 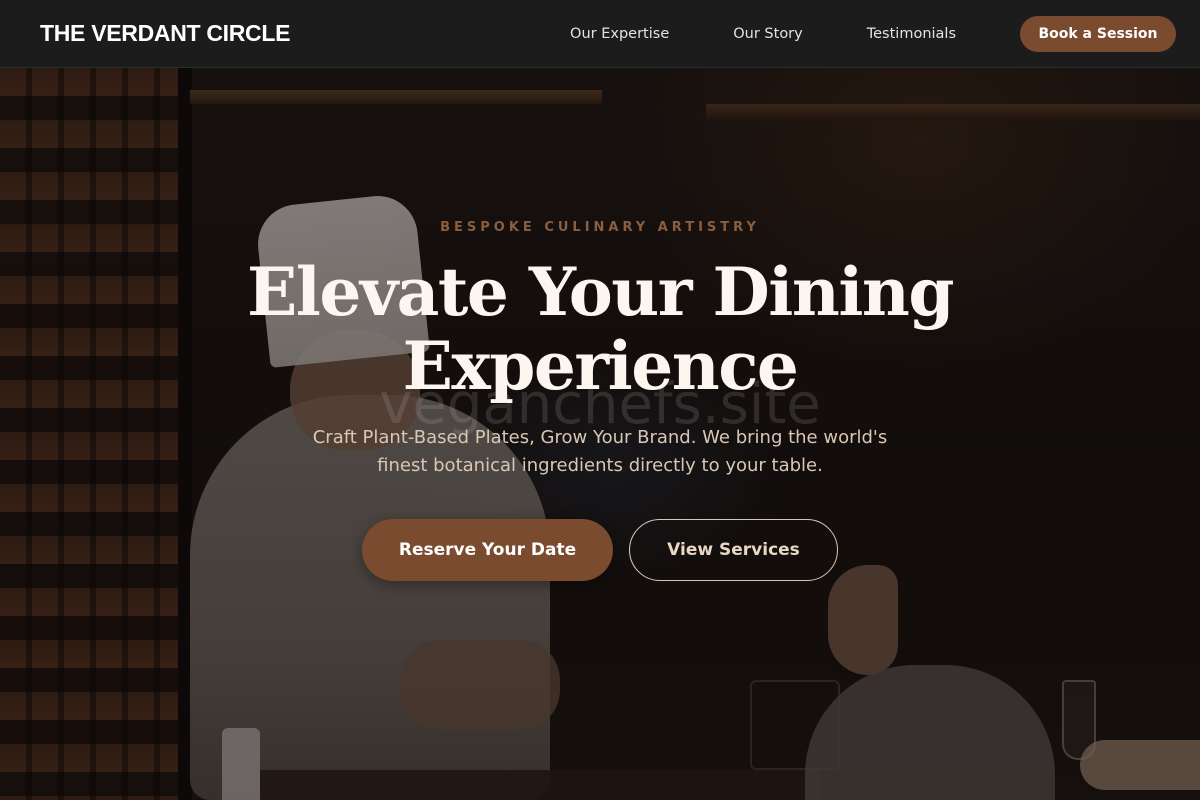 What do you see at coordinates (600, 227) in the screenshot?
I see `hero-eyebrow: BESPOKE CULINARY ARTISTRY` at bounding box center [600, 227].